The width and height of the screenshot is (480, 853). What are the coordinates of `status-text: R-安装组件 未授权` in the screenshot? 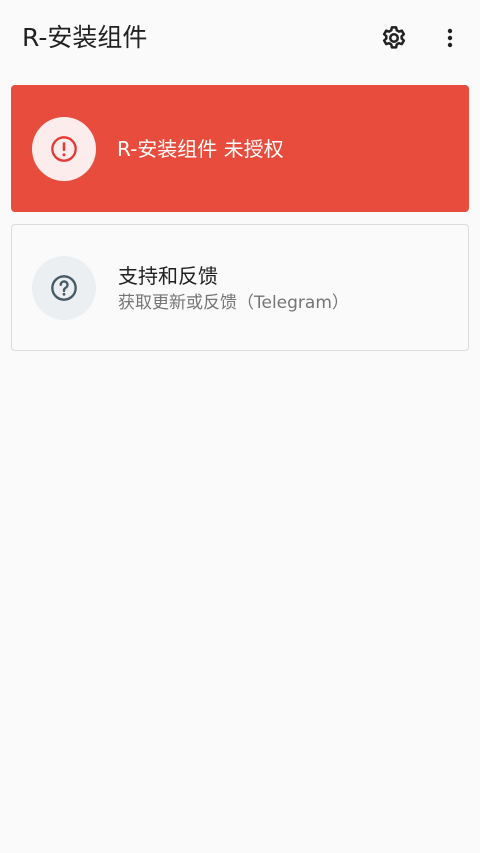 It's located at (200, 149).